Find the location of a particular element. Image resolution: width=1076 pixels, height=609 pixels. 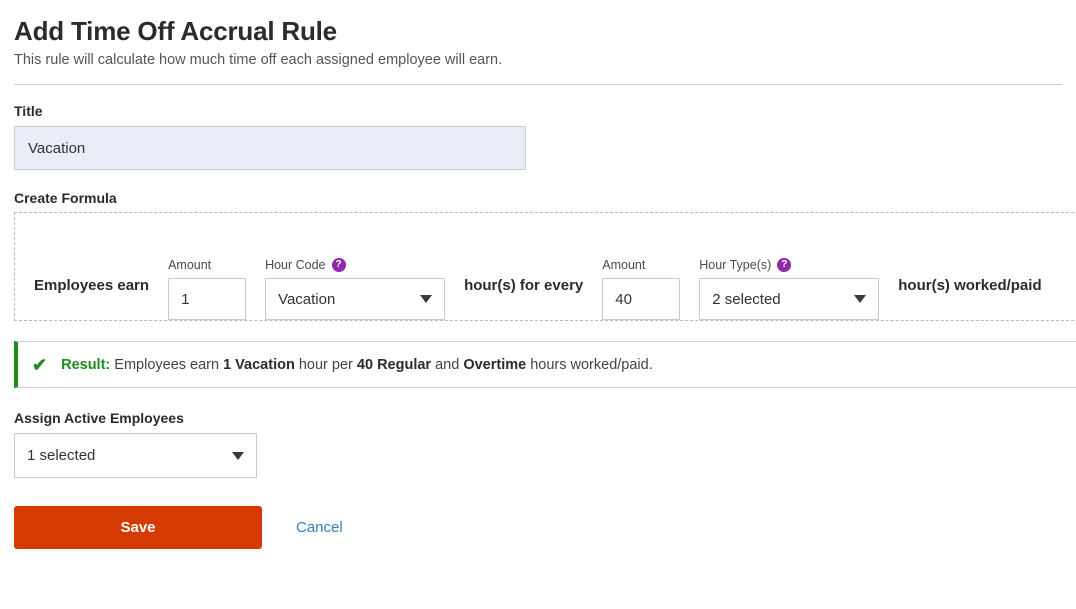

result-part-4: hours worked/paid. is located at coordinates (589, 364).